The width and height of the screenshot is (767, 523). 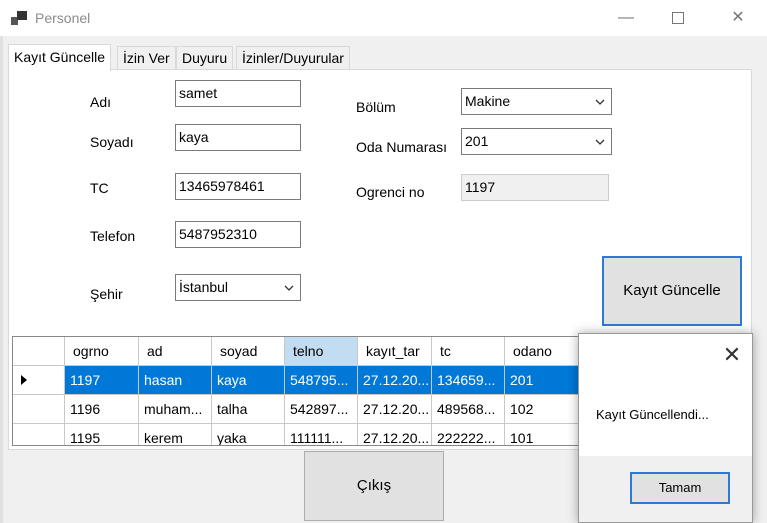 I want to click on column-header-ad: ad, so click(x=175, y=351).